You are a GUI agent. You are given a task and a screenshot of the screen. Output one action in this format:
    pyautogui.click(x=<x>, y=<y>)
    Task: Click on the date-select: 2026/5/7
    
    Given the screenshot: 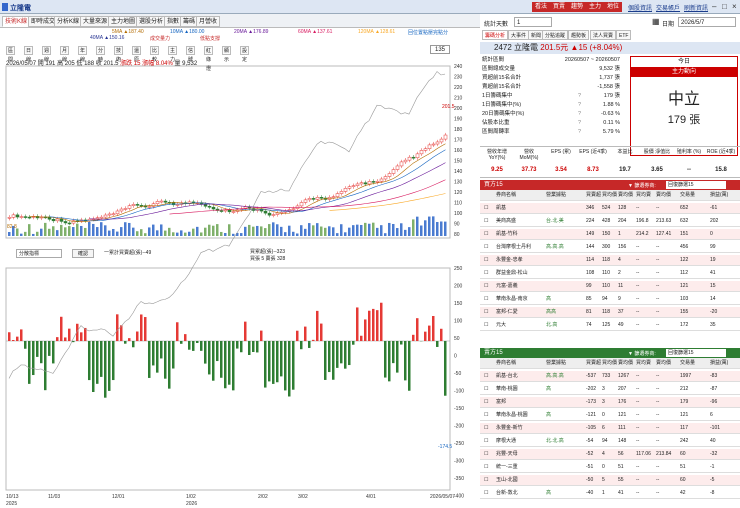 What is the action you would take?
    pyautogui.click(x=707, y=22)
    